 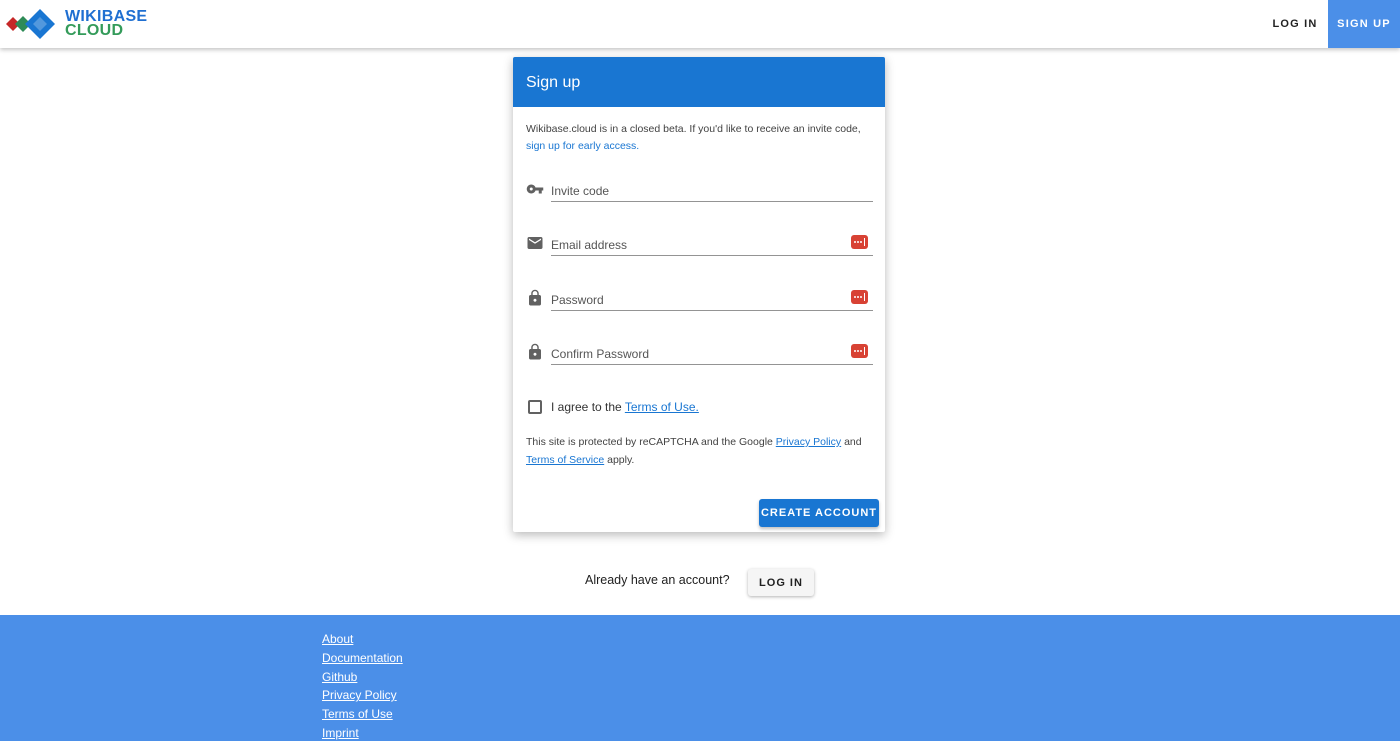 What do you see at coordinates (1295, 24) in the screenshot?
I see `nav-login-button: LOG IN` at bounding box center [1295, 24].